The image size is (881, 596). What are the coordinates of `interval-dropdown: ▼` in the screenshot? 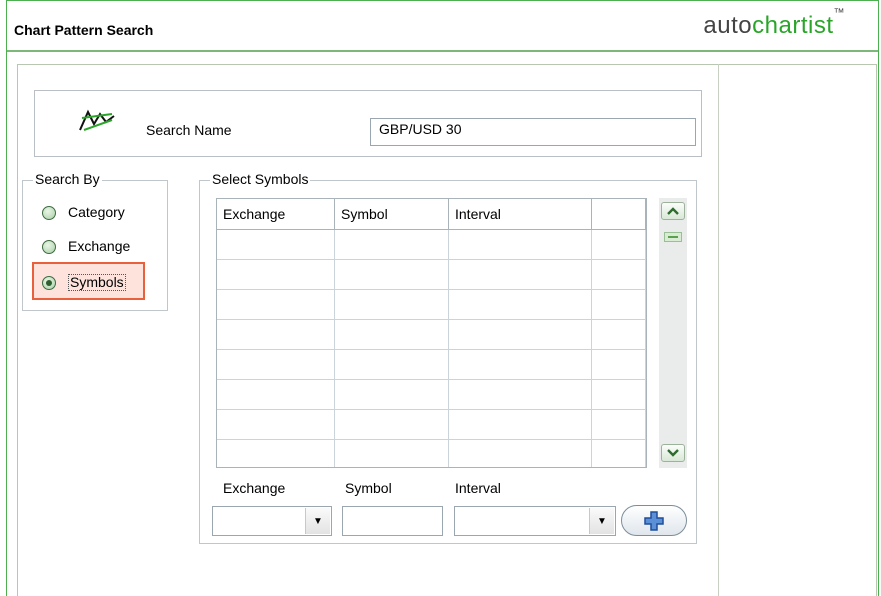 It's located at (535, 521).